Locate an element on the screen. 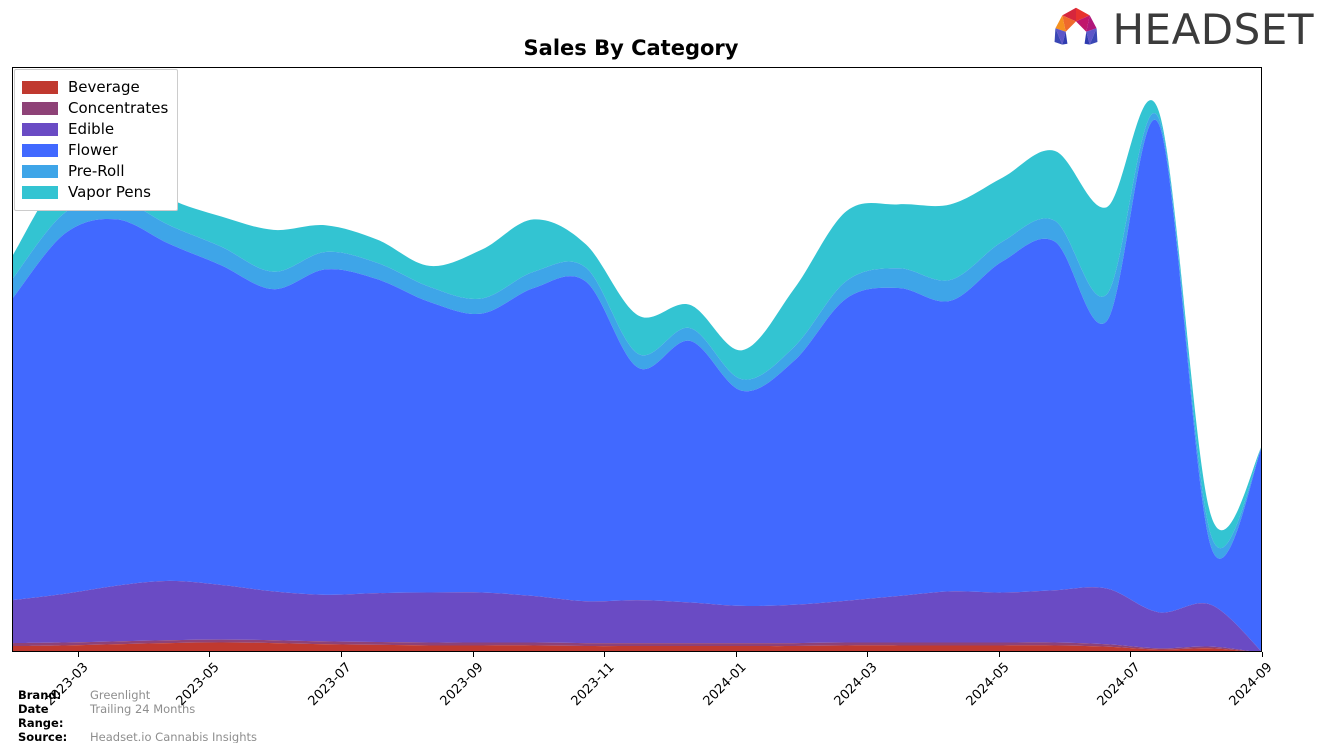 This screenshot has width=1322, height=743. footer-date-range-value: Trailing 24 Months is located at coordinates (143, 709).